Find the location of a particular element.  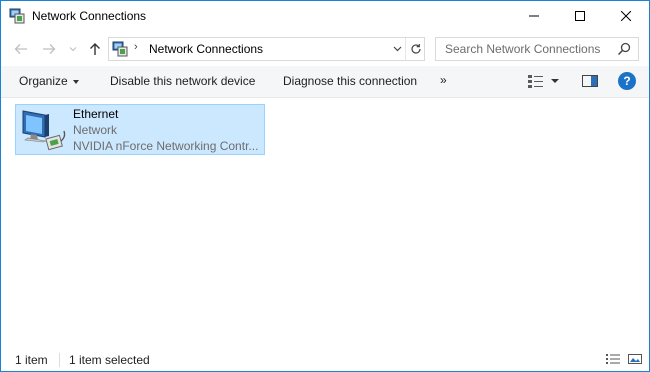

refresh-button is located at coordinates (415, 49).